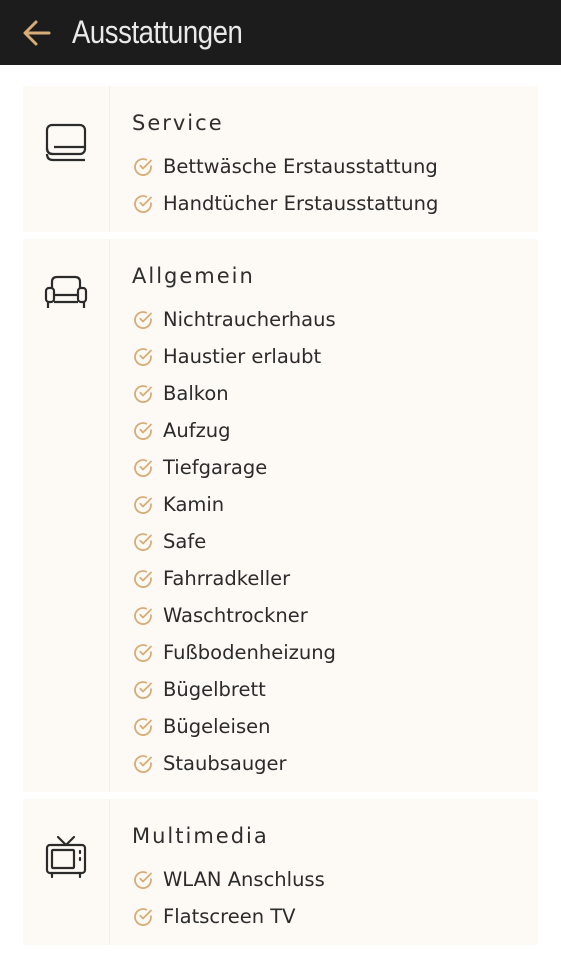 The height and width of the screenshot is (960, 561). Describe the element at coordinates (197, 430) in the screenshot. I see `amenity-label: Aufzug` at that location.